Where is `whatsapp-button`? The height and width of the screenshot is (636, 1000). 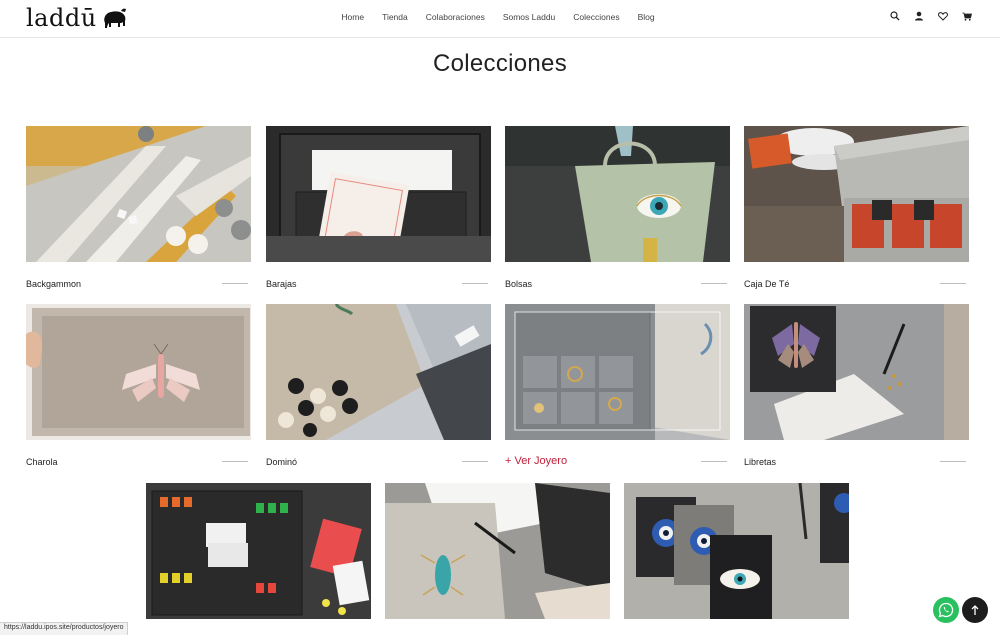 whatsapp-button is located at coordinates (946, 610).